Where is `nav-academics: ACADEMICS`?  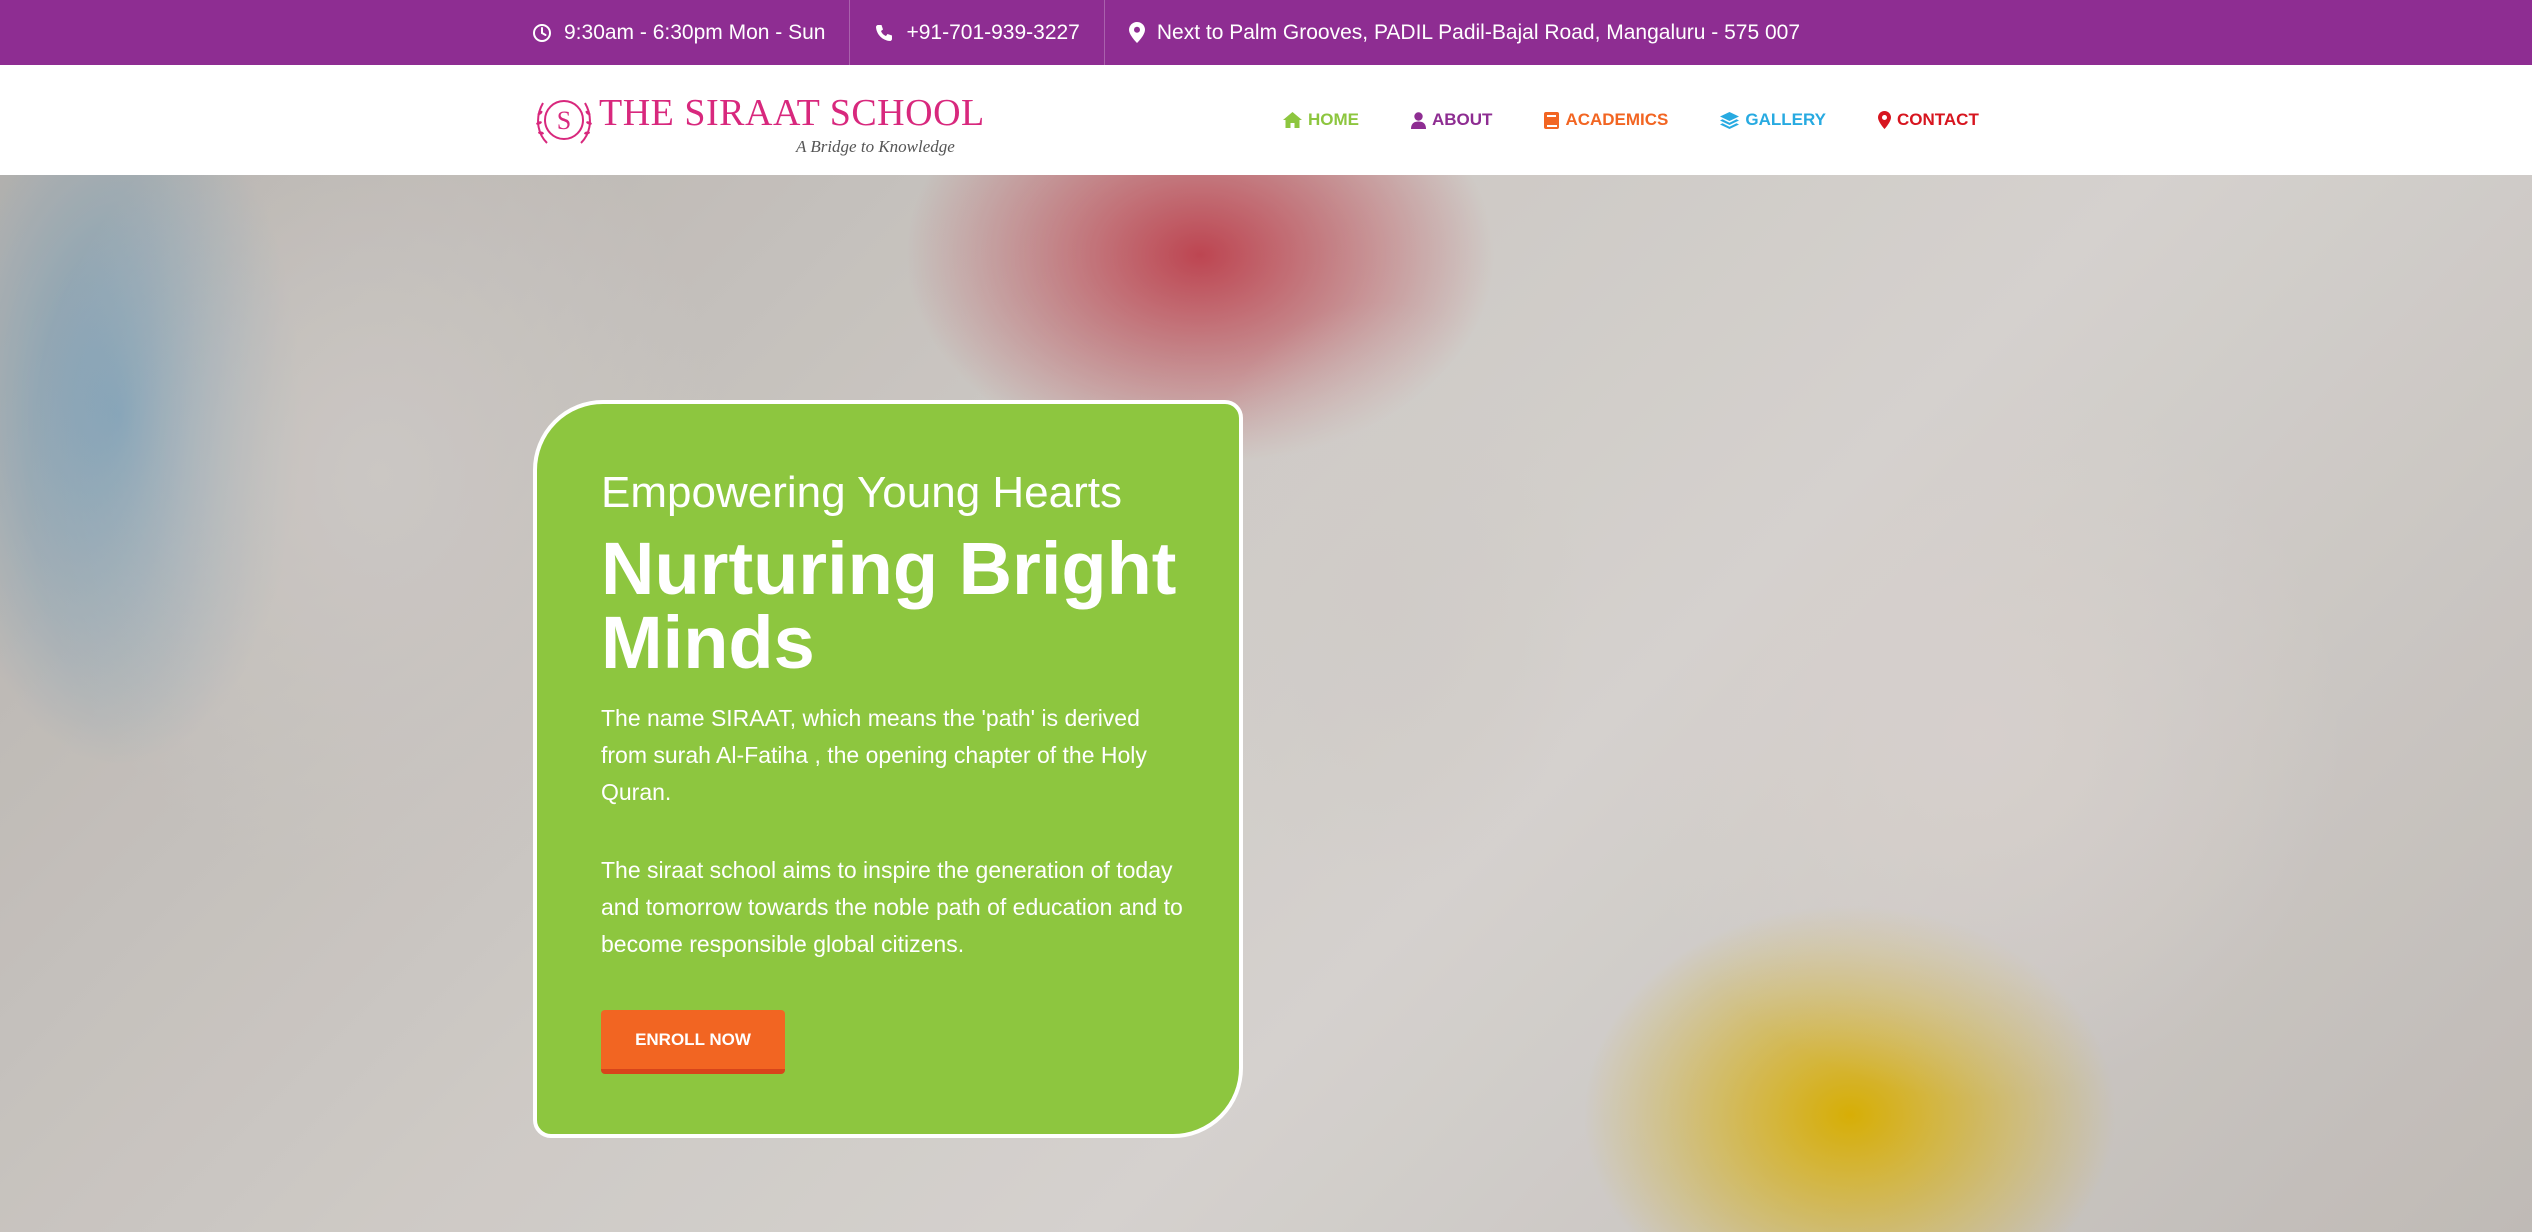
nav-academics: ACADEMICS is located at coordinates (1606, 120).